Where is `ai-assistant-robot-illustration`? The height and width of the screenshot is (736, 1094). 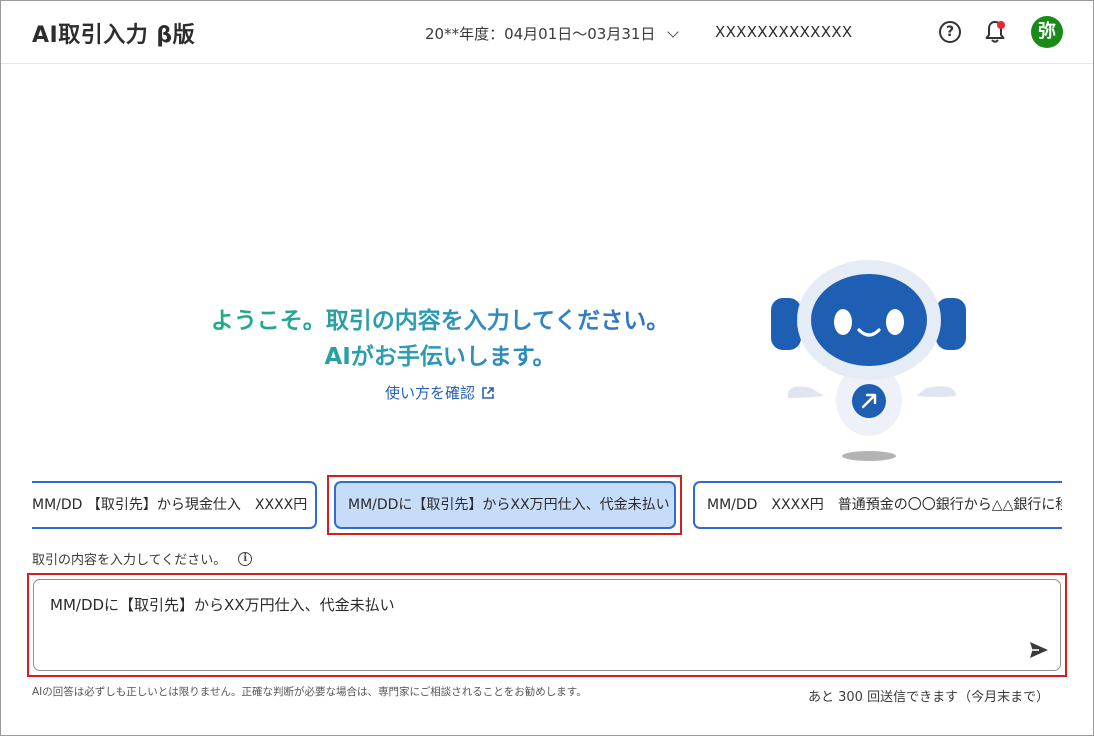 ai-assistant-robot-illustration is located at coordinates (868, 360).